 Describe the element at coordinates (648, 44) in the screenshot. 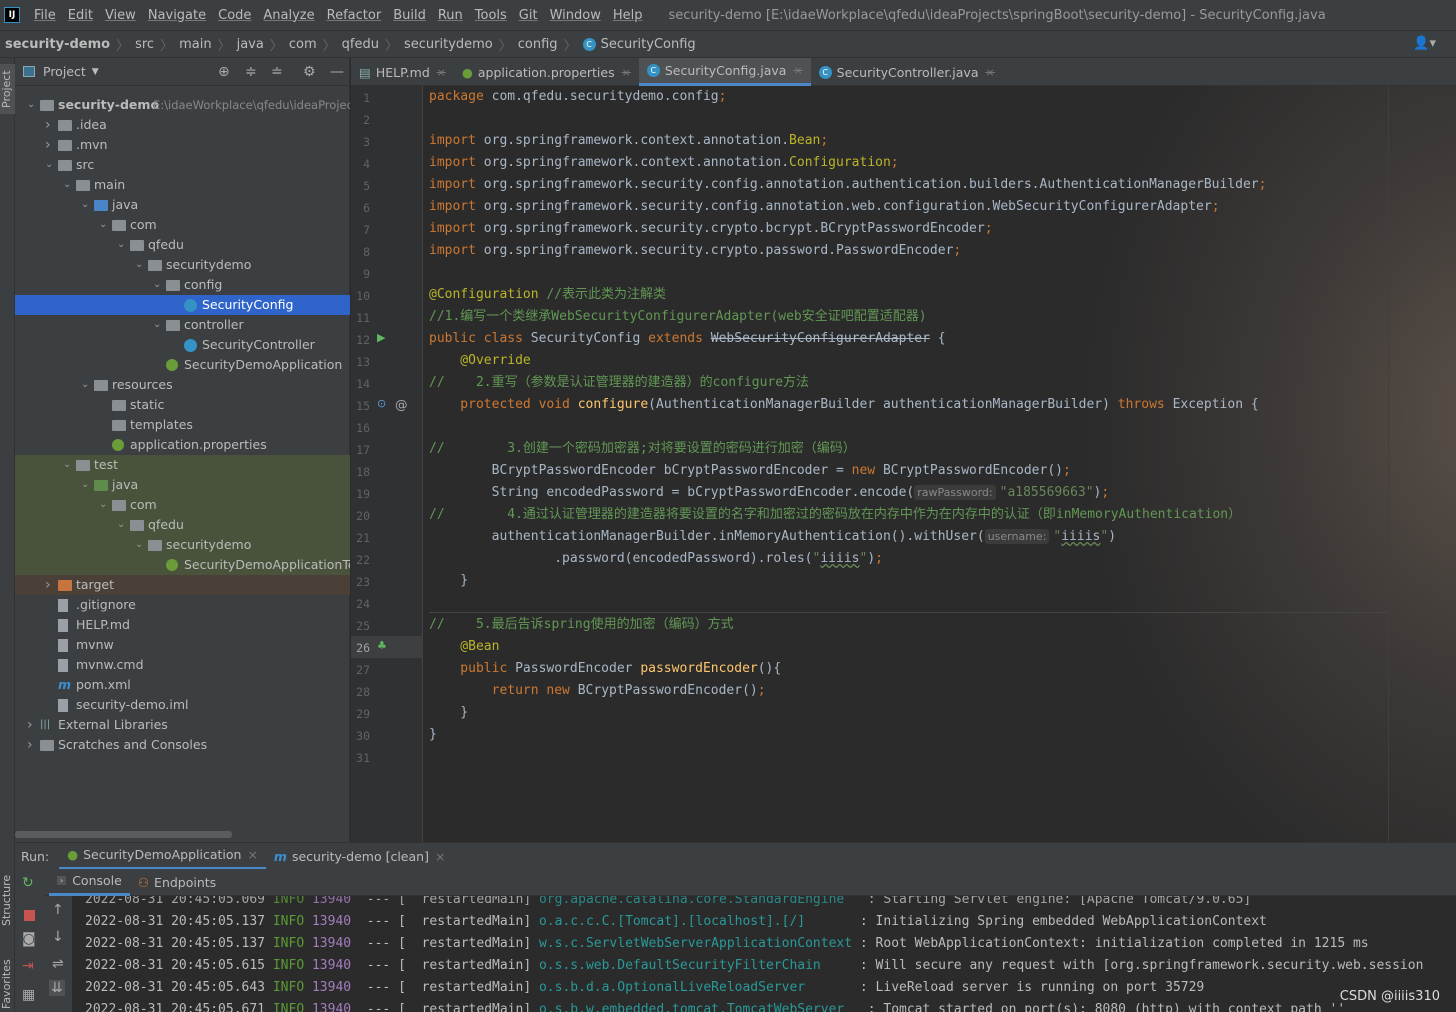

I see `breadcrumb-item: SecurityConfig` at that location.